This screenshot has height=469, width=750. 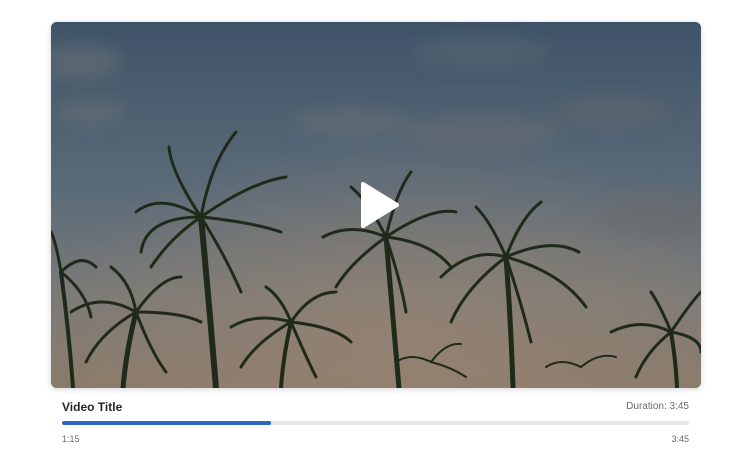 What do you see at coordinates (71, 439) in the screenshot?
I see `current-time: 1:15` at bounding box center [71, 439].